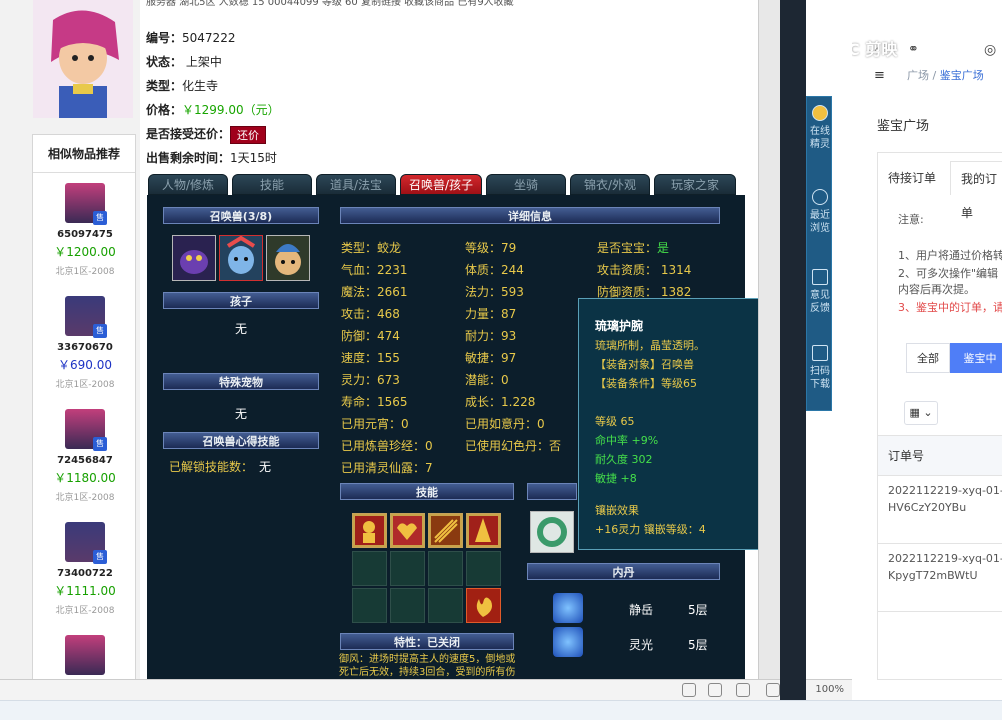 The width and height of the screenshot is (1002, 720). What do you see at coordinates (346, 110) in the screenshot?
I see `info-price: 价格：￥1299.00（元）` at bounding box center [346, 110].